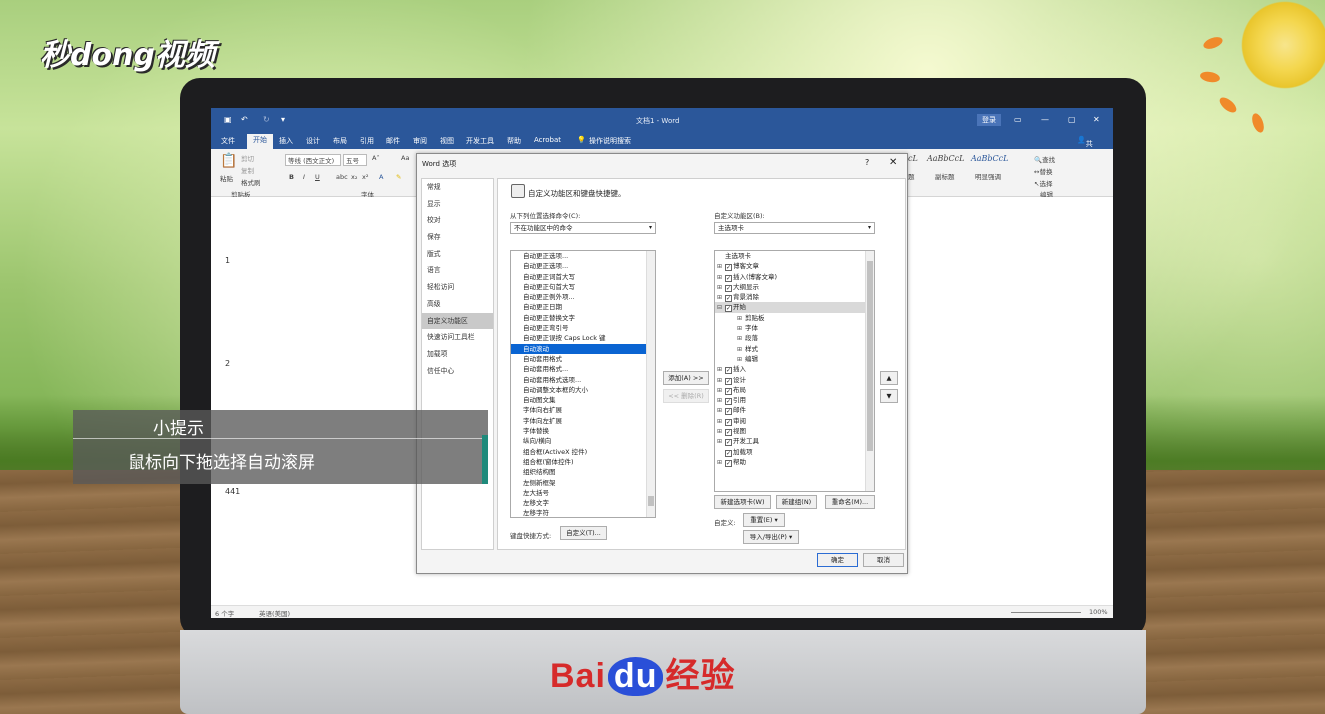 This screenshot has width=1325, height=714. What do you see at coordinates (420, 141) in the screenshot?
I see `tab-review: 审阅` at bounding box center [420, 141].